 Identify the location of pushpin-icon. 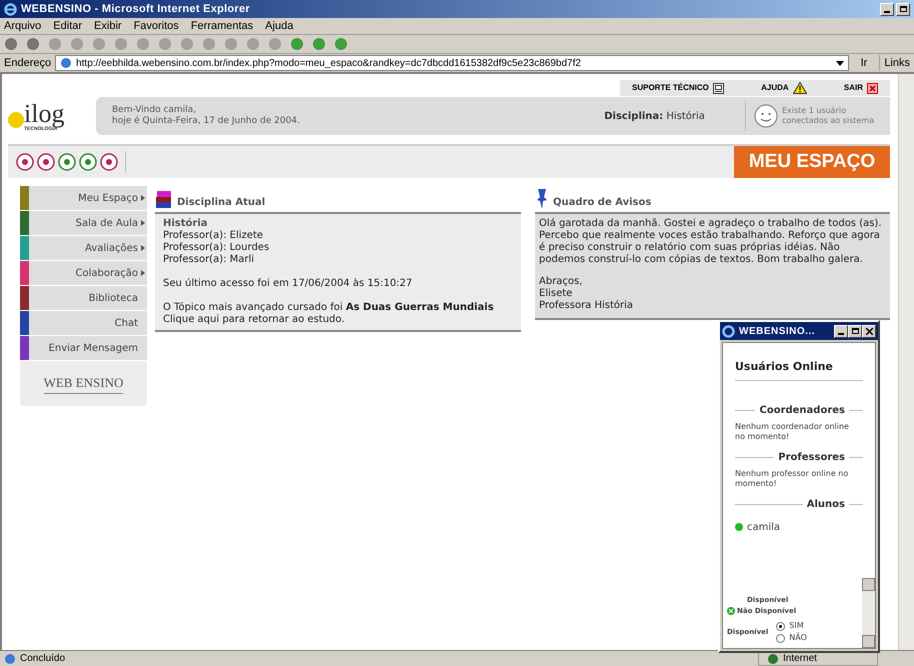
(542, 199).